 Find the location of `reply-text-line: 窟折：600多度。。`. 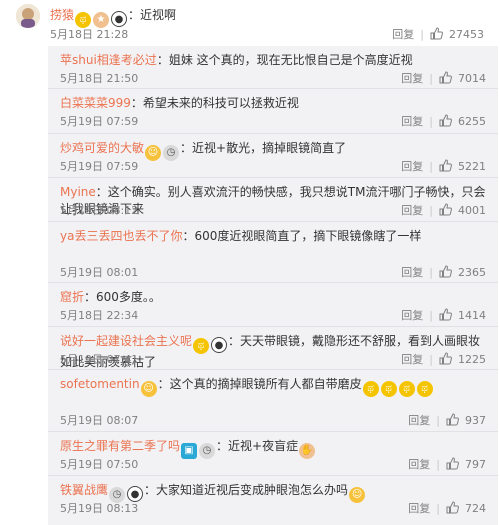

reply-text-line: 窟折：600多度。。 is located at coordinates (273, 297).